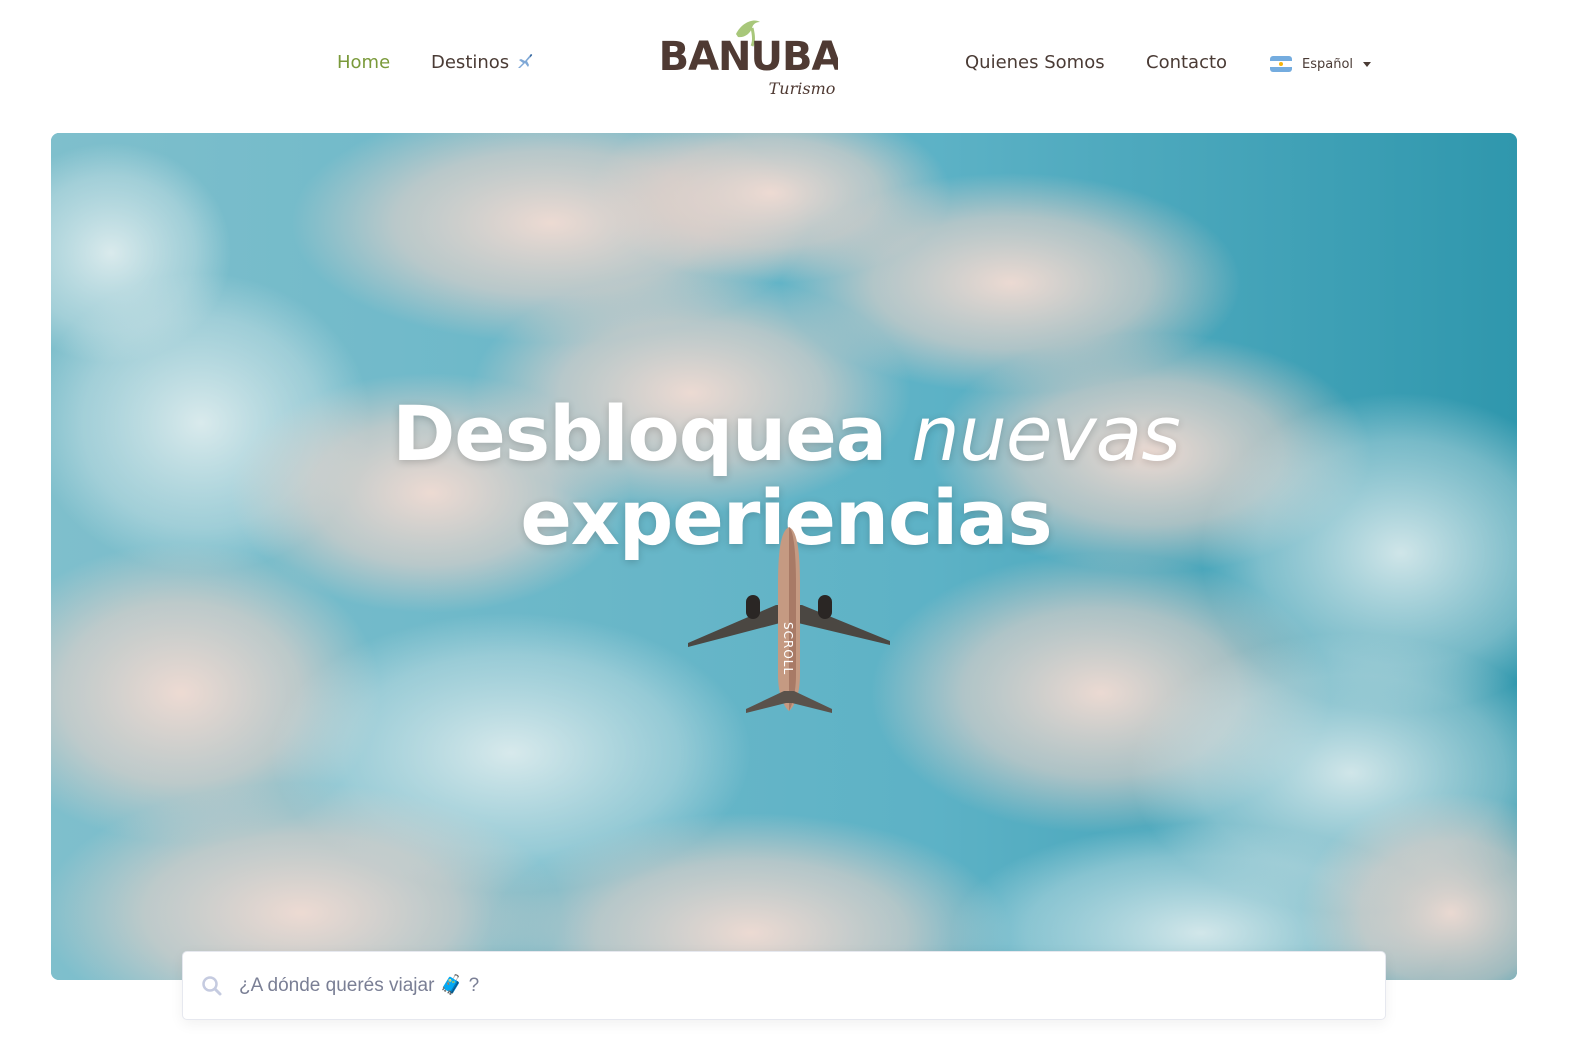  What do you see at coordinates (212, 985) in the screenshot?
I see `search-icon` at bounding box center [212, 985].